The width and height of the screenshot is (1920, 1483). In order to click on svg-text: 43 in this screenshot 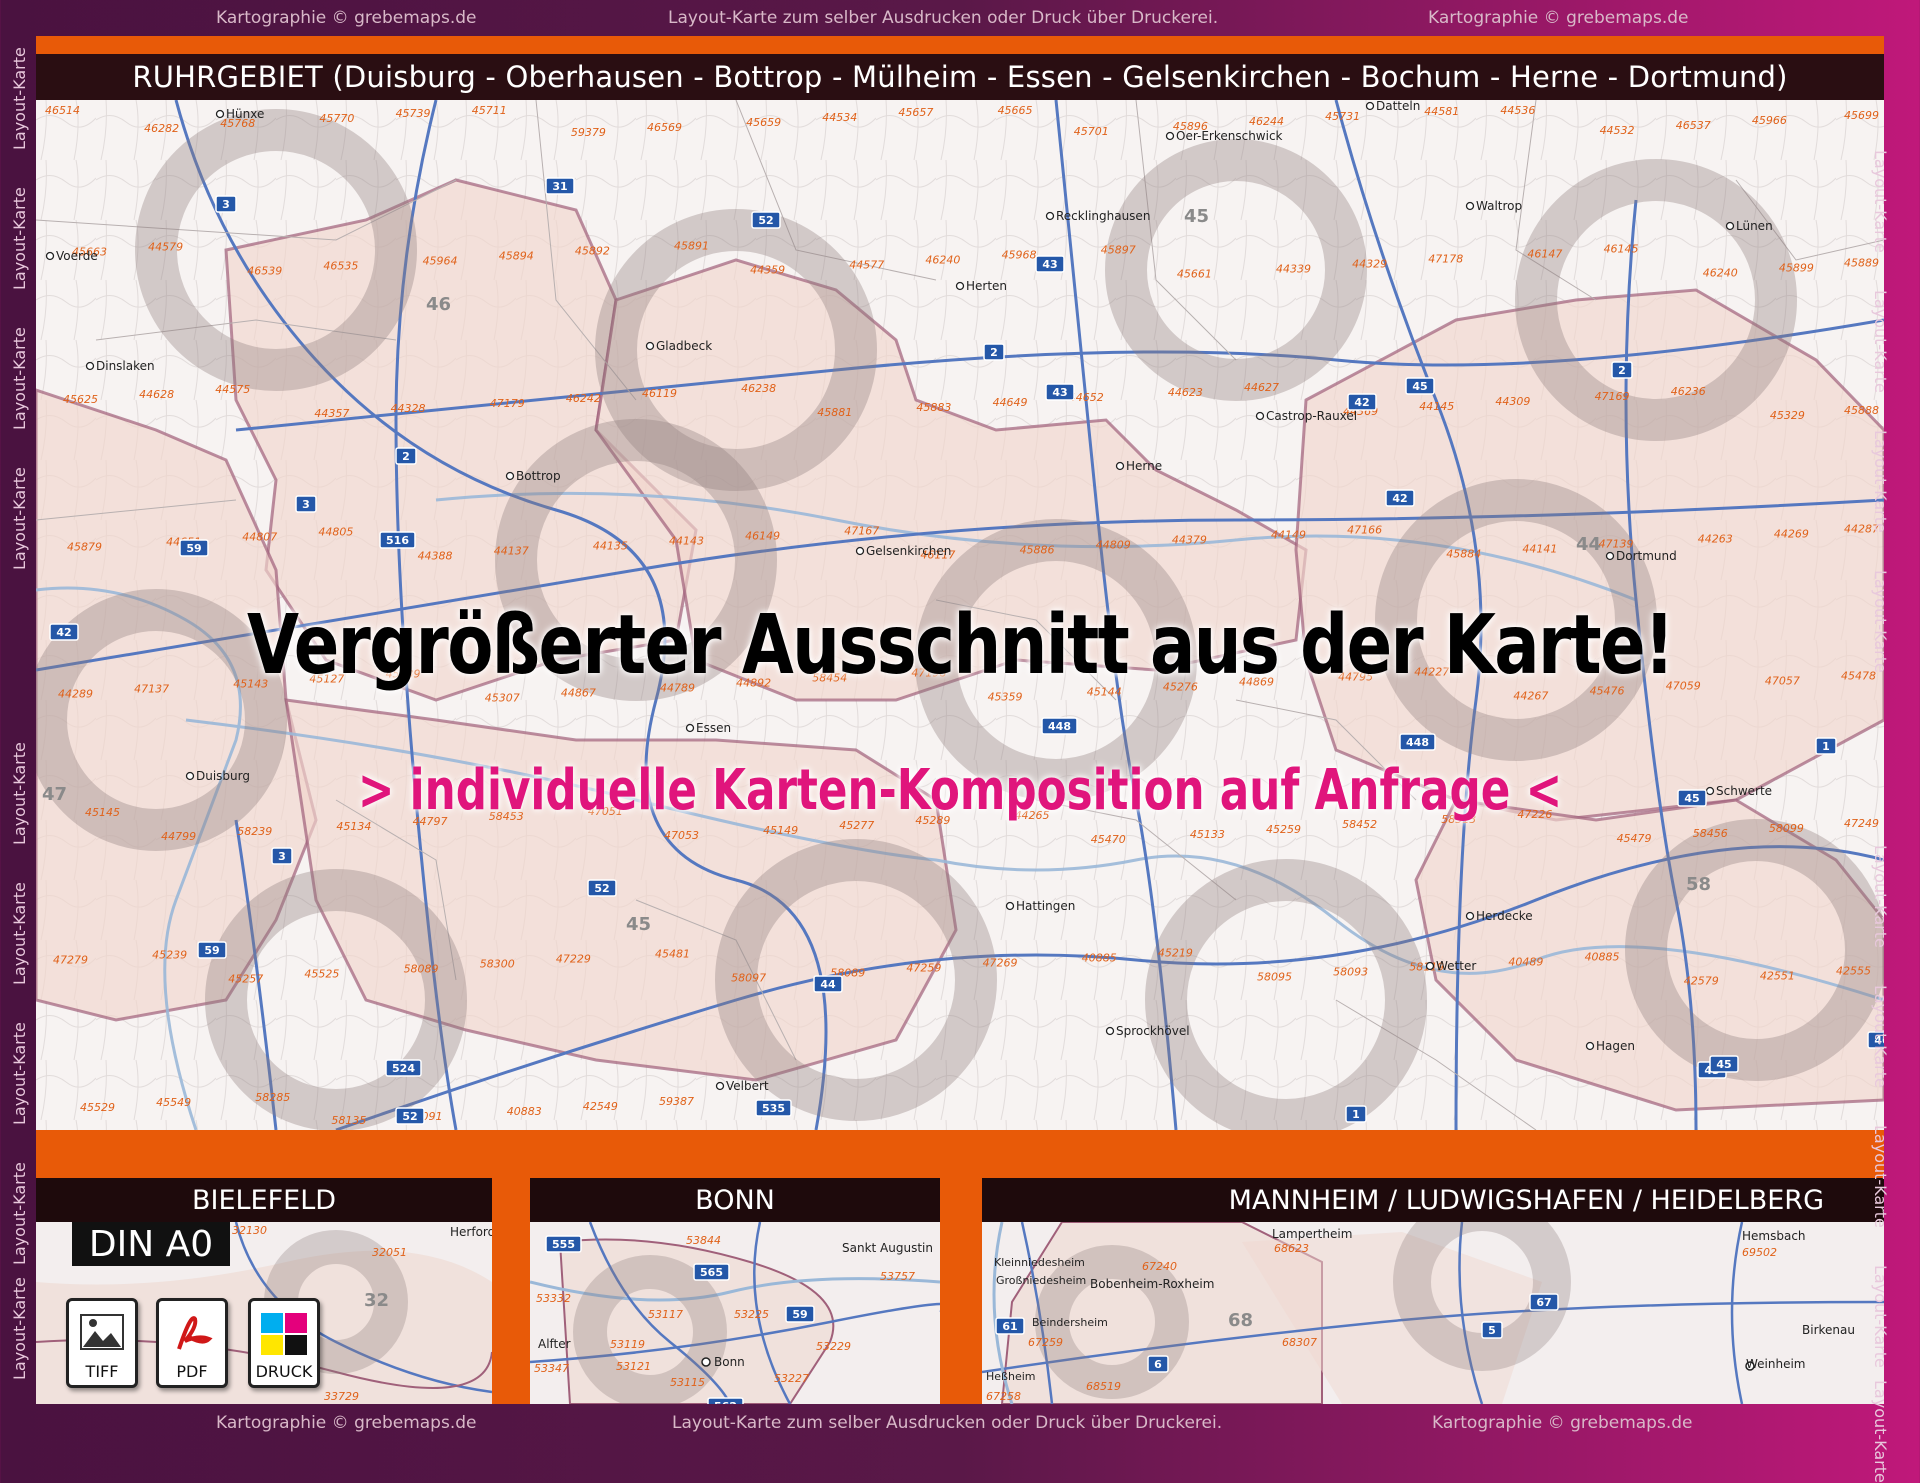, I will do `click(1049, 264)`.